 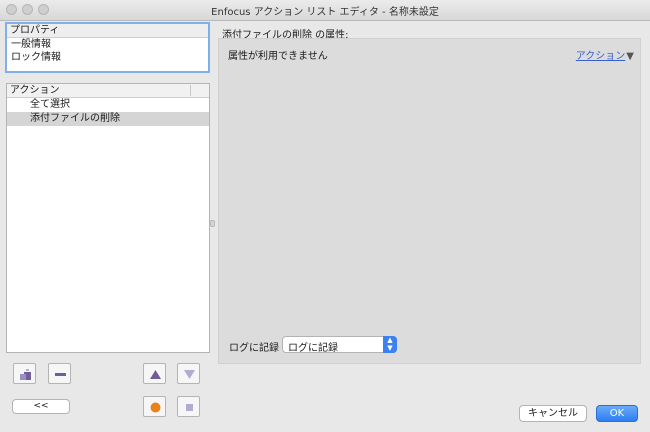 What do you see at coordinates (553, 413) in the screenshot?
I see `cancel-button: キャンセル` at bounding box center [553, 413].